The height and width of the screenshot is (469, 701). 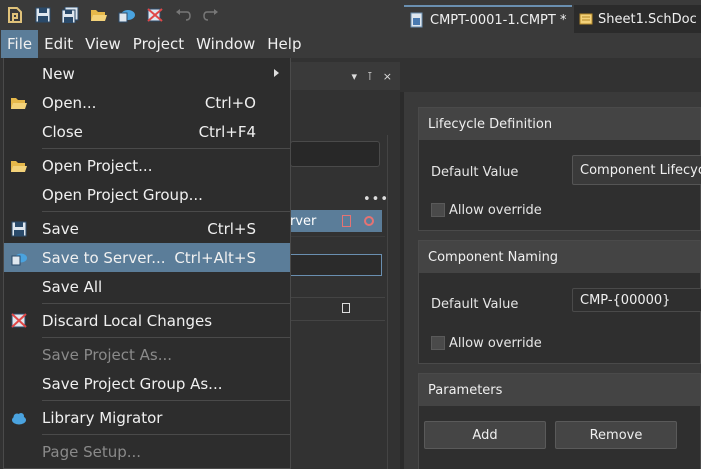 What do you see at coordinates (336, 221) in the screenshot?
I see `selected-project-row: rver` at bounding box center [336, 221].